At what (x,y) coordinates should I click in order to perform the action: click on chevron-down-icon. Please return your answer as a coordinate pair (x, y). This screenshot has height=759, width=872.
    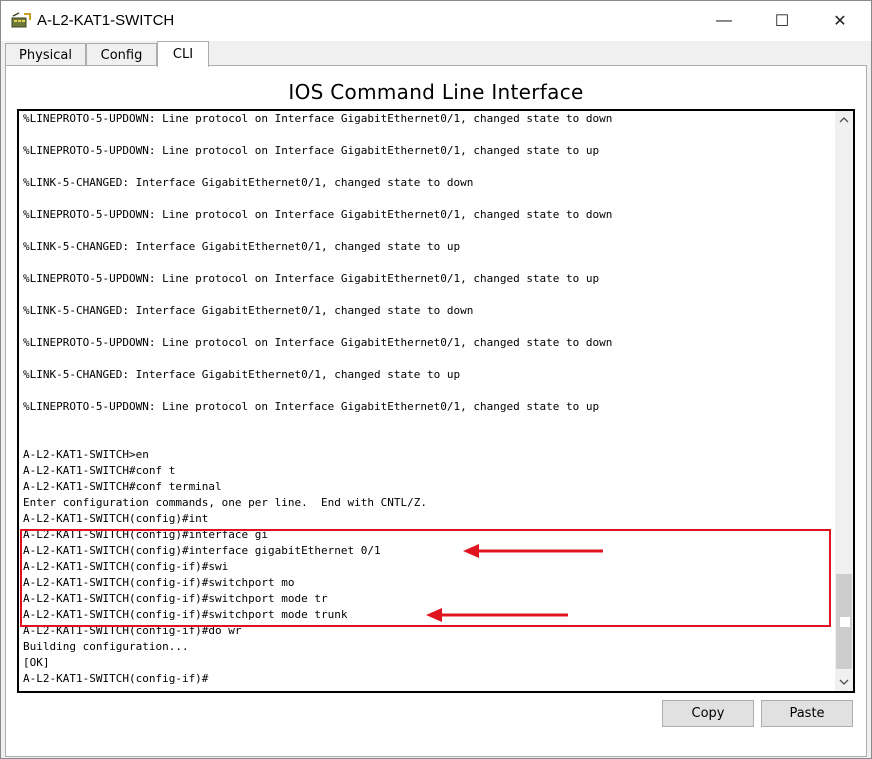
    Looking at the image, I should click on (844, 682).